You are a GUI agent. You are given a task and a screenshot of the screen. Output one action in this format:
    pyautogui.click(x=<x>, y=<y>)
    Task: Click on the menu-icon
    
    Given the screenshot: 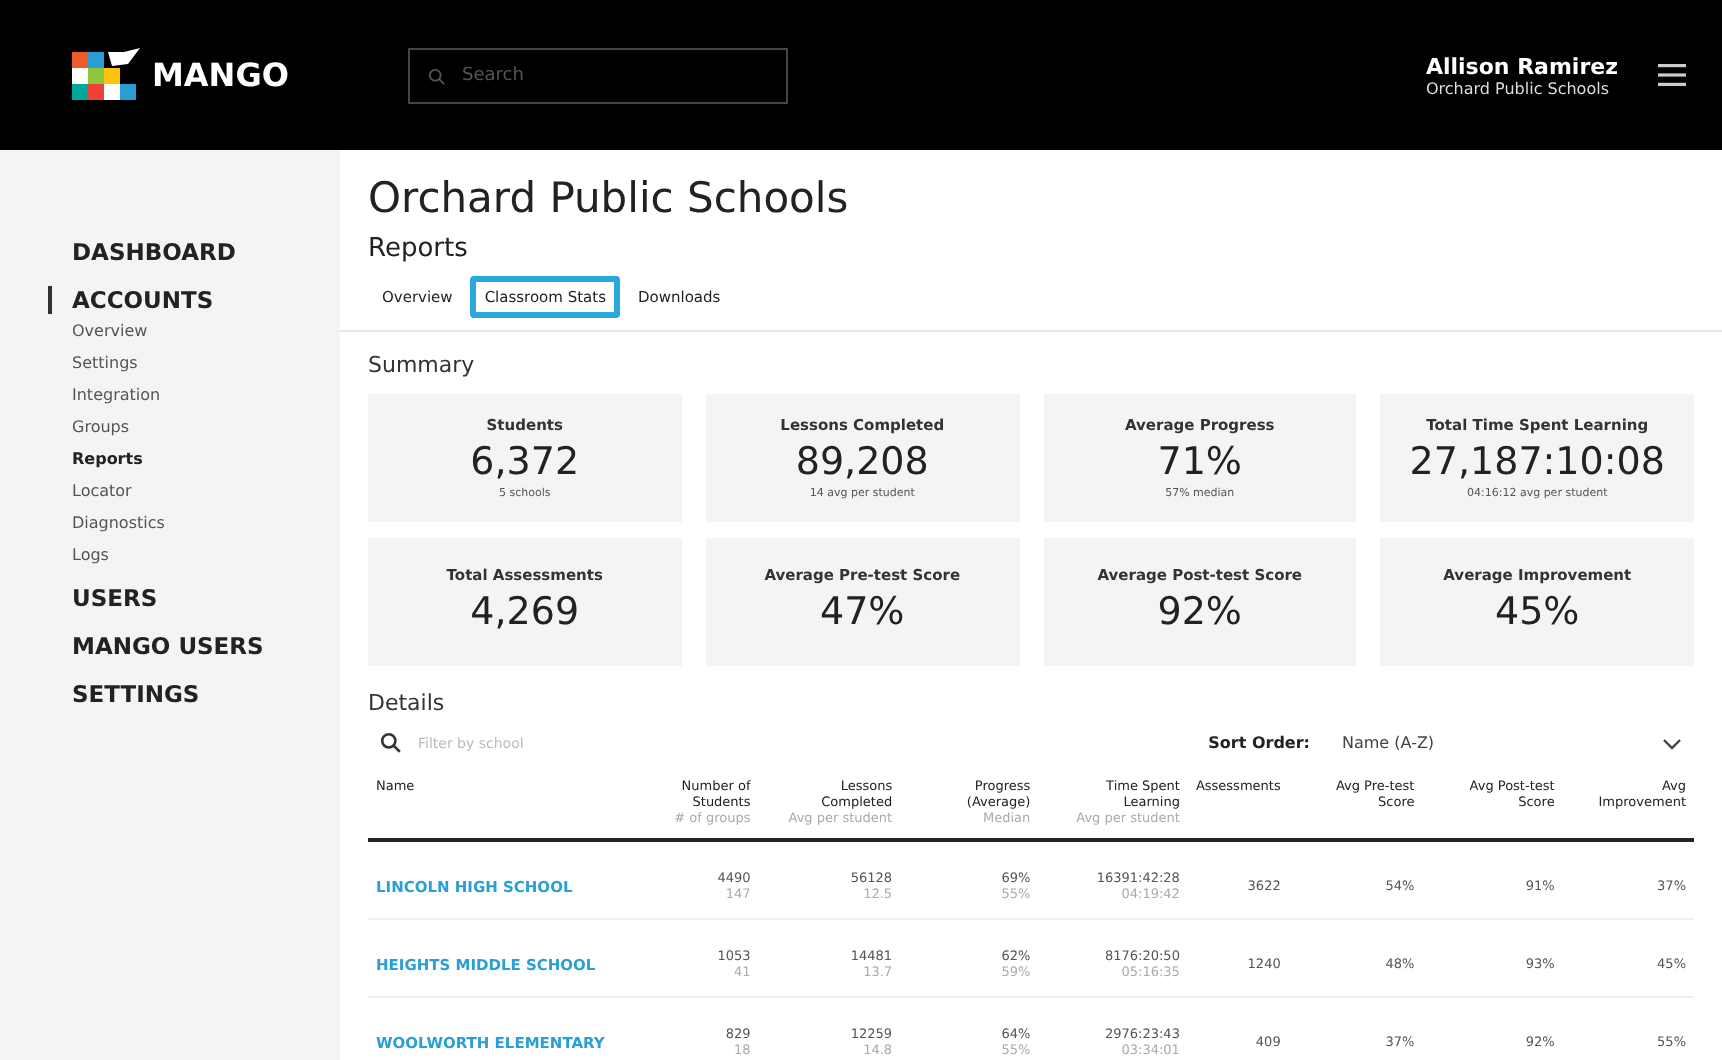 What is the action you would take?
    pyautogui.click(x=1672, y=75)
    